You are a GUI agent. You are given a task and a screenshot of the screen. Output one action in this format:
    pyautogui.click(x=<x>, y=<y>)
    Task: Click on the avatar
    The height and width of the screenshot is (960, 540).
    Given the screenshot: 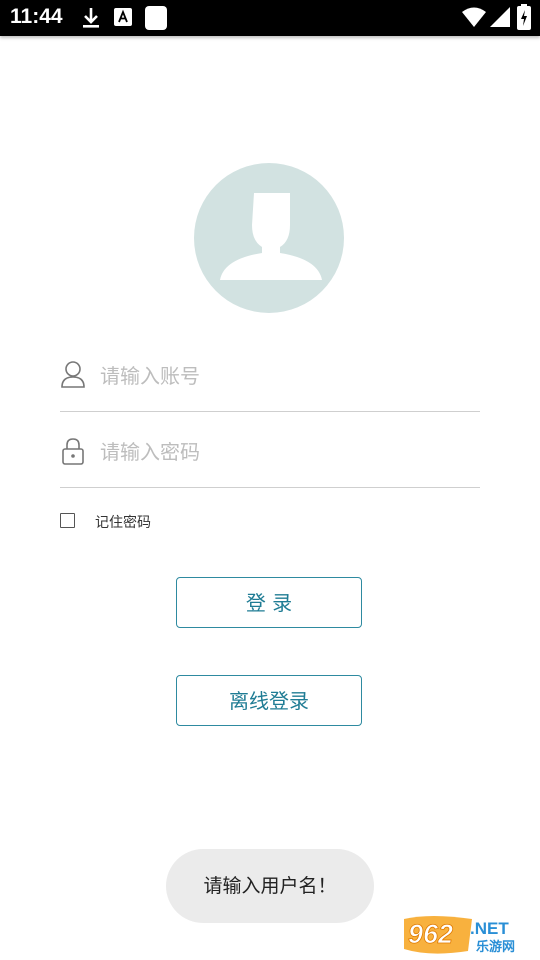 What is the action you would take?
    pyautogui.click(x=269, y=238)
    